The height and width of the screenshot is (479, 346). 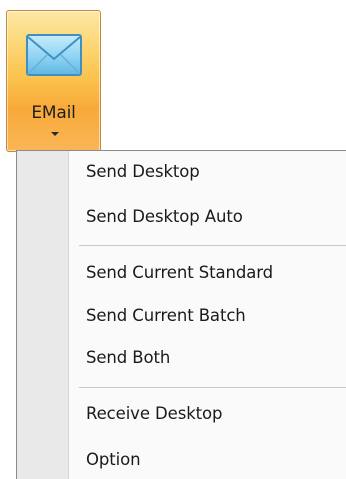 I want to click on menu-item-option: Option, so click(x=207, y=460).